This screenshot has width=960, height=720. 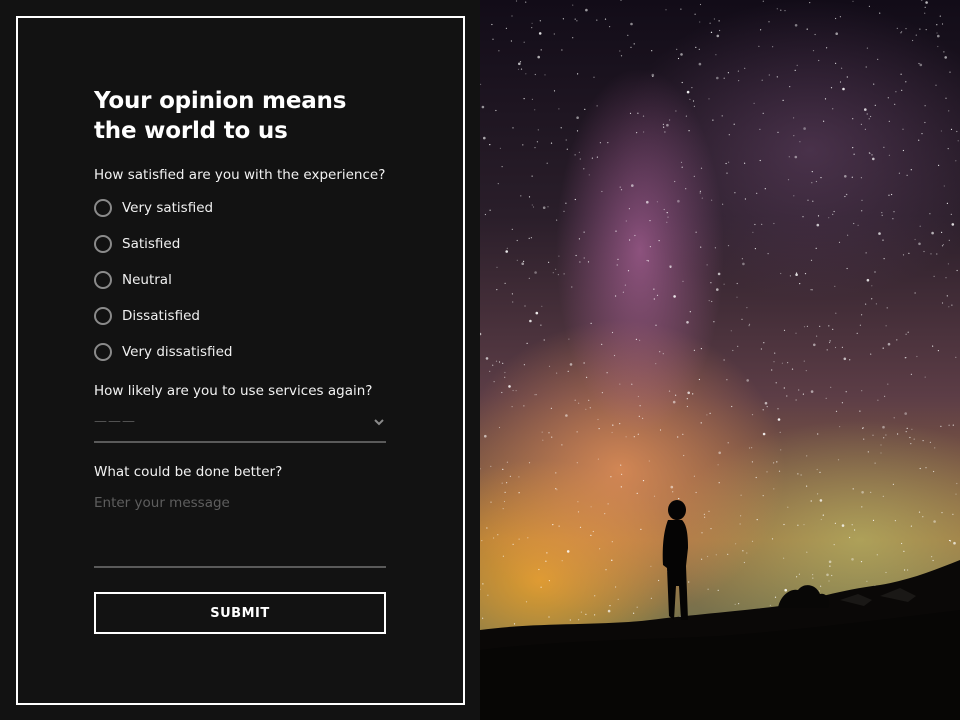 I want to click on reuse-likelihood-select: ———, so click(x=240, y=427).